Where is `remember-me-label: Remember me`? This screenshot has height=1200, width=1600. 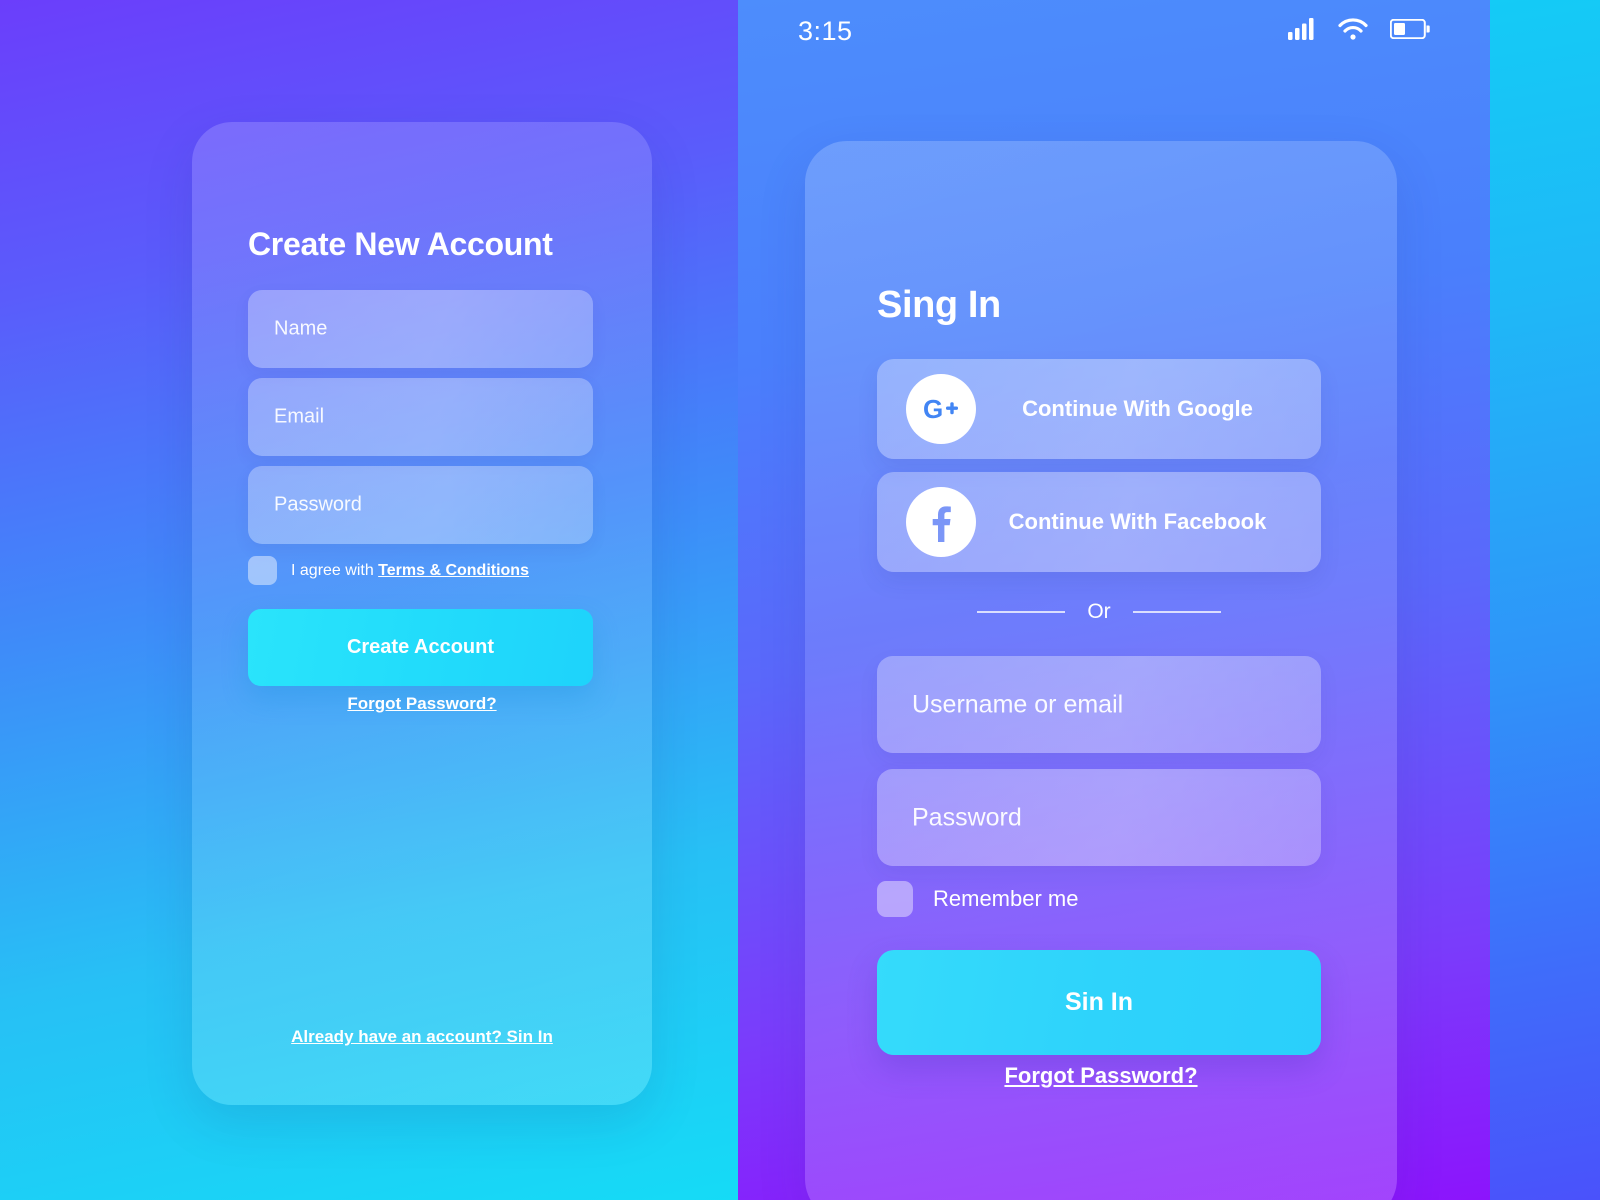 remember-me-label: Remember me is located at coordinates (1006, 898).